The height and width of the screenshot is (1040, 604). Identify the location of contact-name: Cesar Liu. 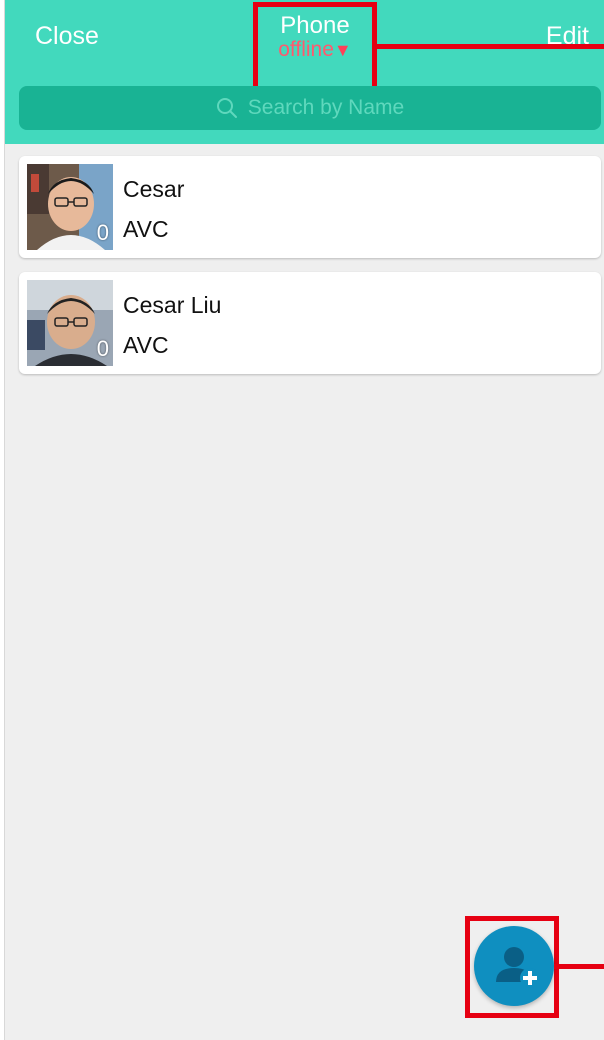
(172, 305).